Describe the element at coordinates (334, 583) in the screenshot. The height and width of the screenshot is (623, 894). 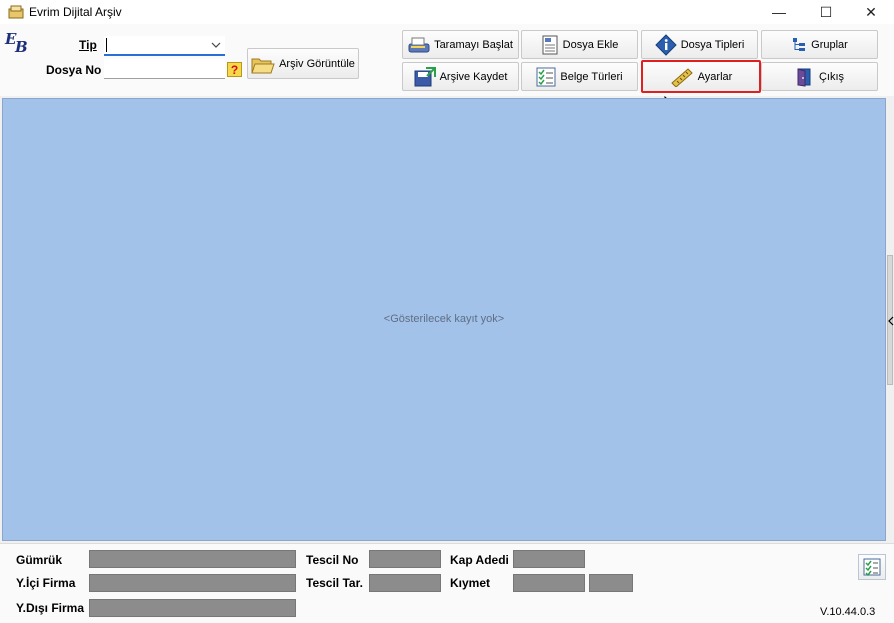
I see `tescil-tar-label: Tescil Tar.` at that location.